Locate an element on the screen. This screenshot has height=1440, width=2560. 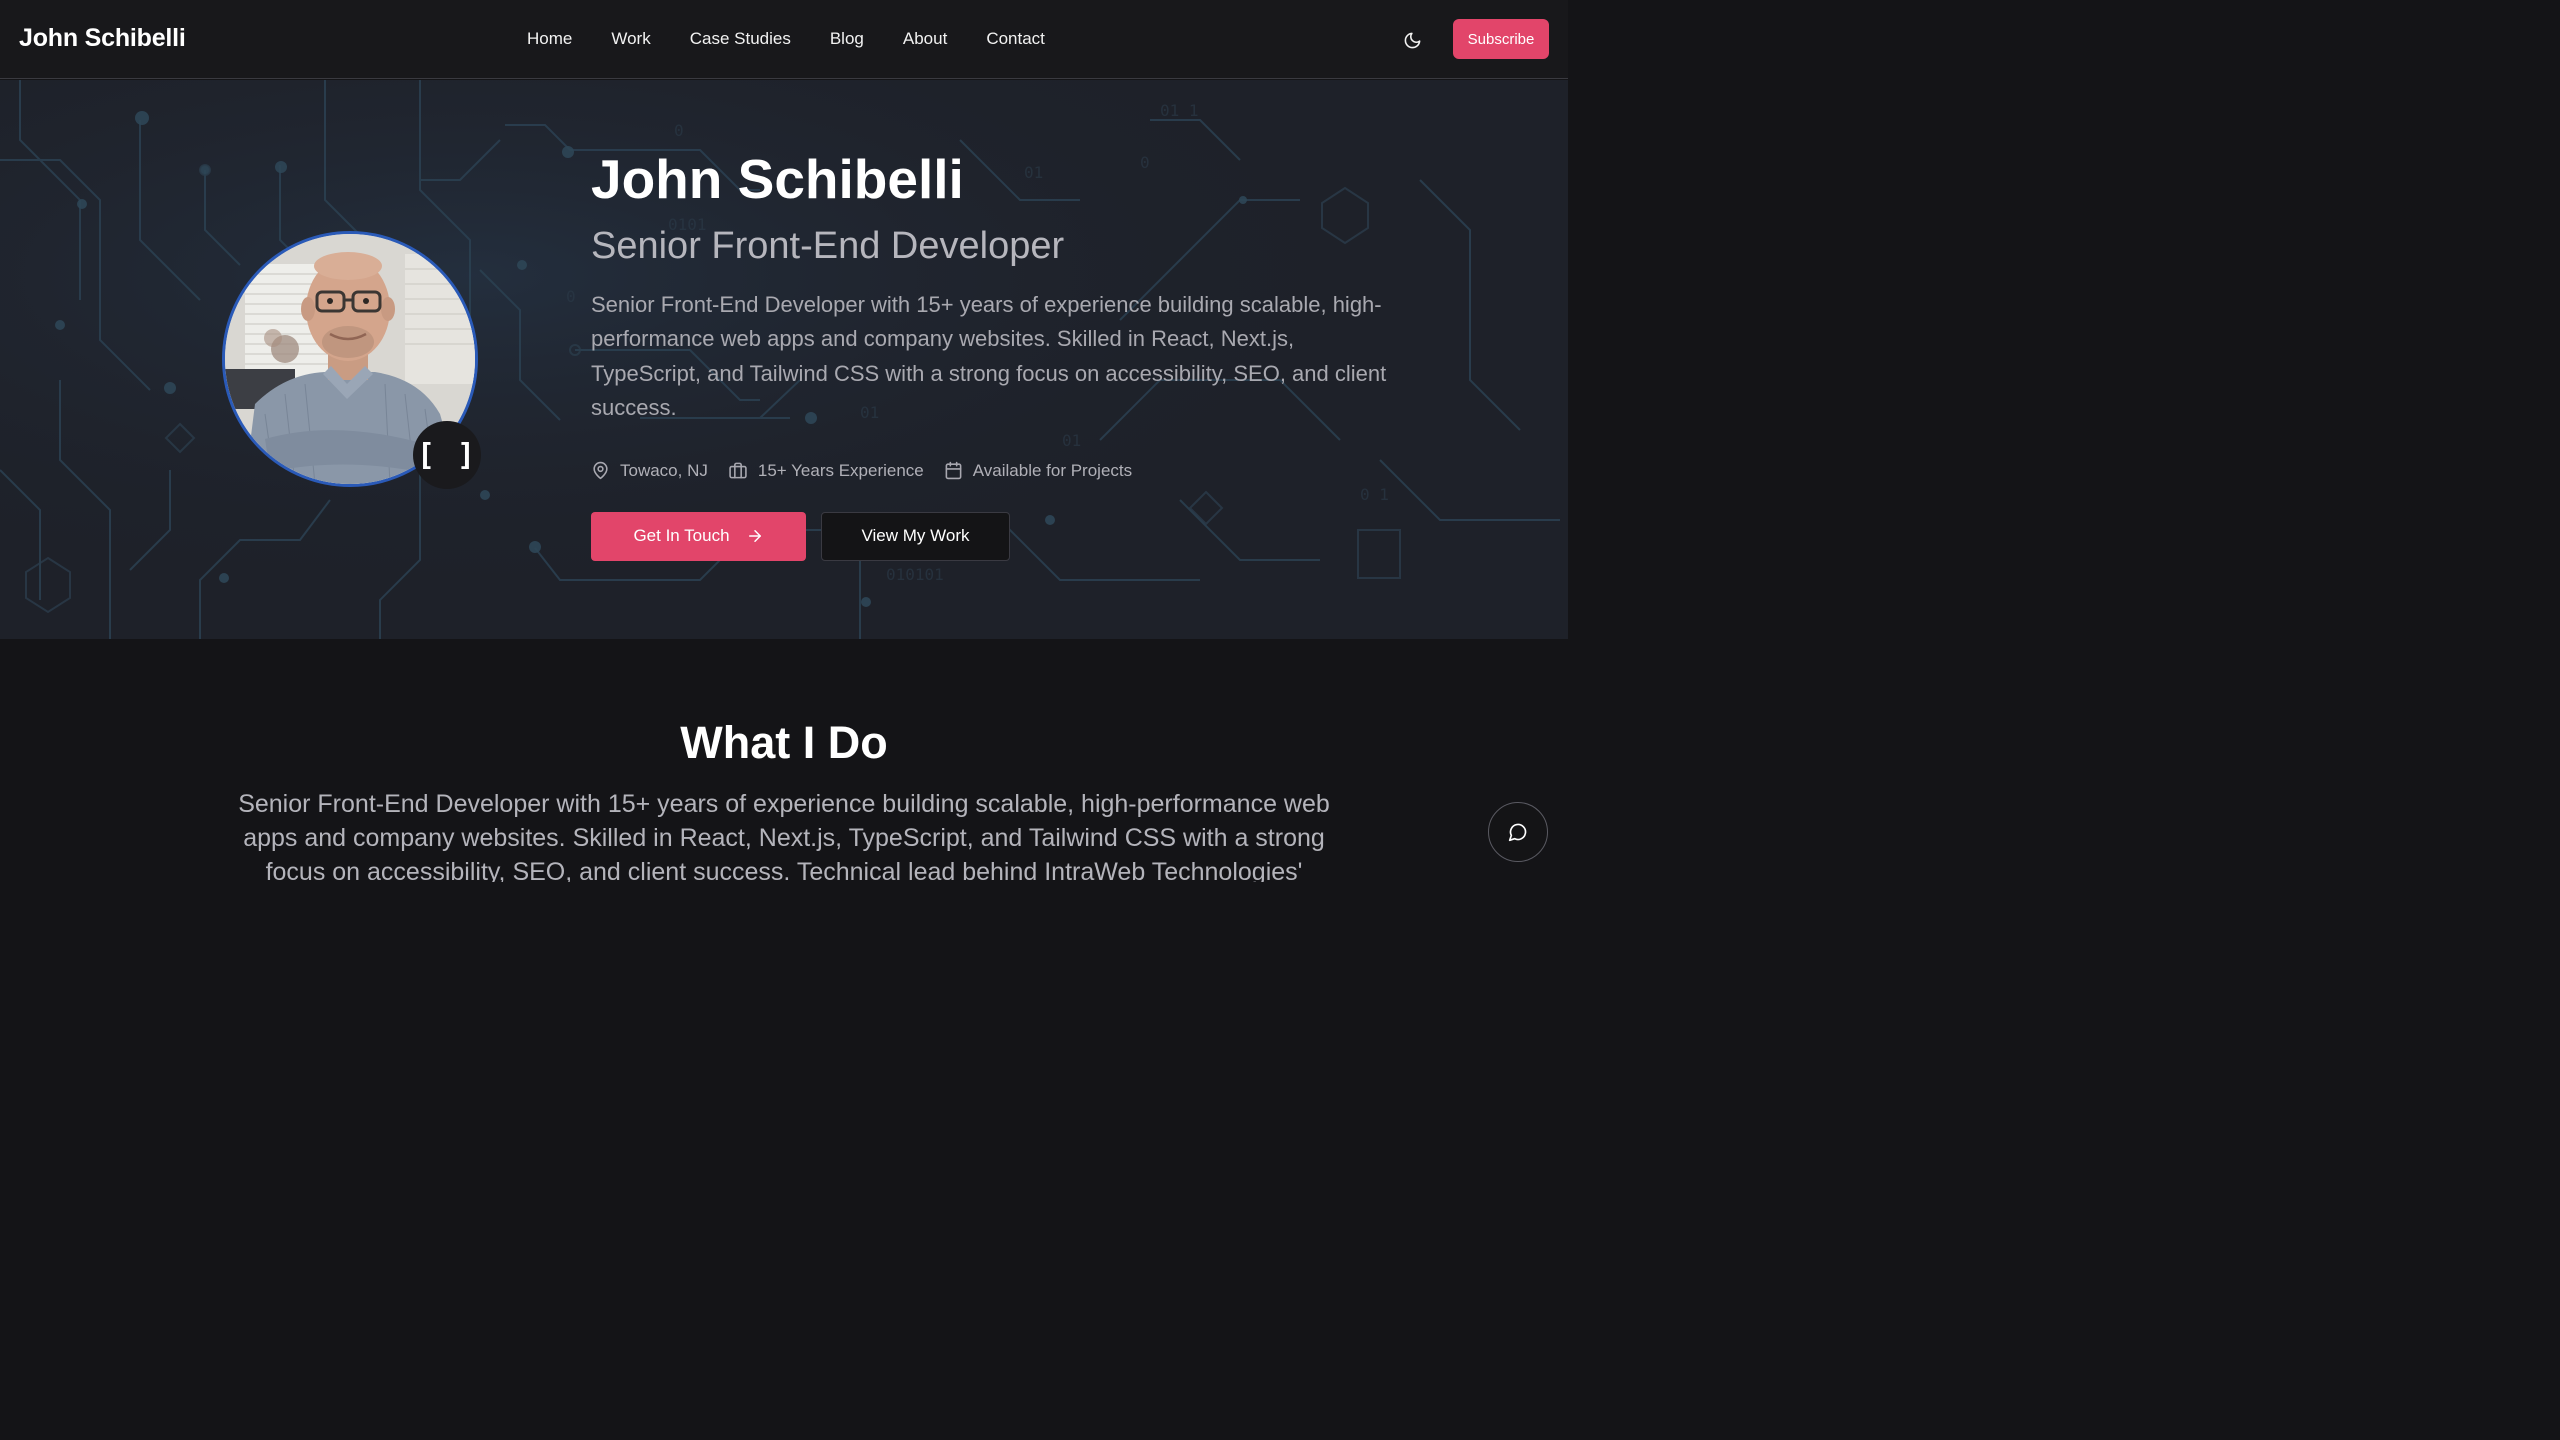
svg-text: 010101 is located at coordinates (915, 574).